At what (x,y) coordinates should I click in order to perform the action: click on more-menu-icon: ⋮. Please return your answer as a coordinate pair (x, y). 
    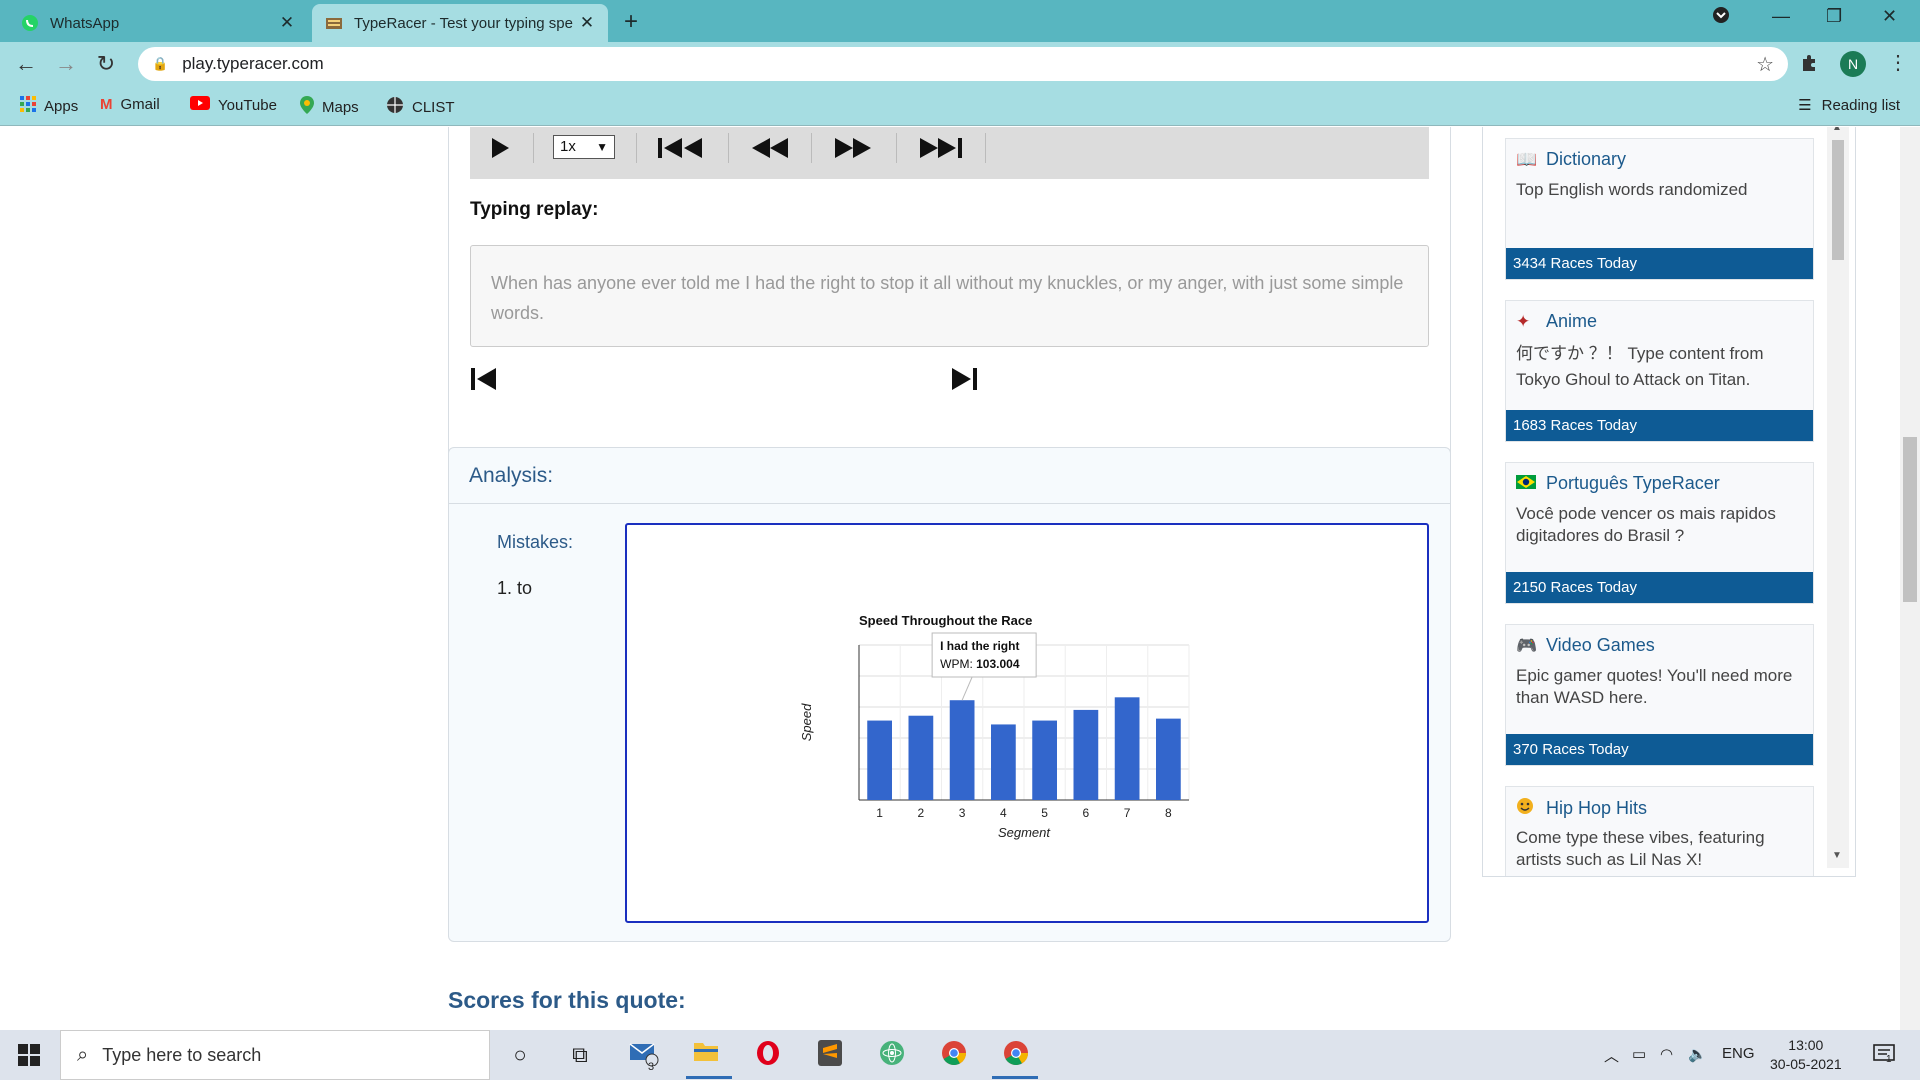
    Looking at the image, I should click on (1898, 62).